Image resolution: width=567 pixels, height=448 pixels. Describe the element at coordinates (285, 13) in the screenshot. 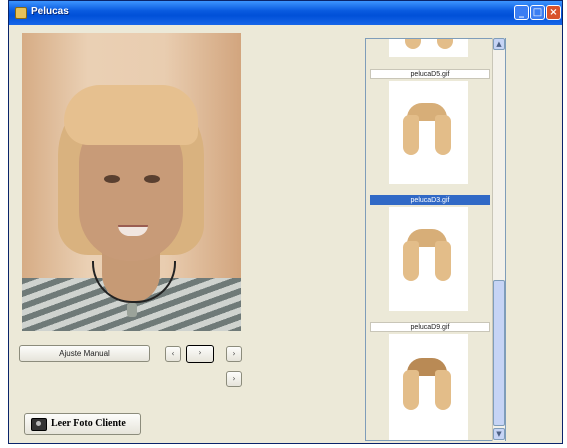

I see `title-bar: Pelucas _ □ ×` at that location.